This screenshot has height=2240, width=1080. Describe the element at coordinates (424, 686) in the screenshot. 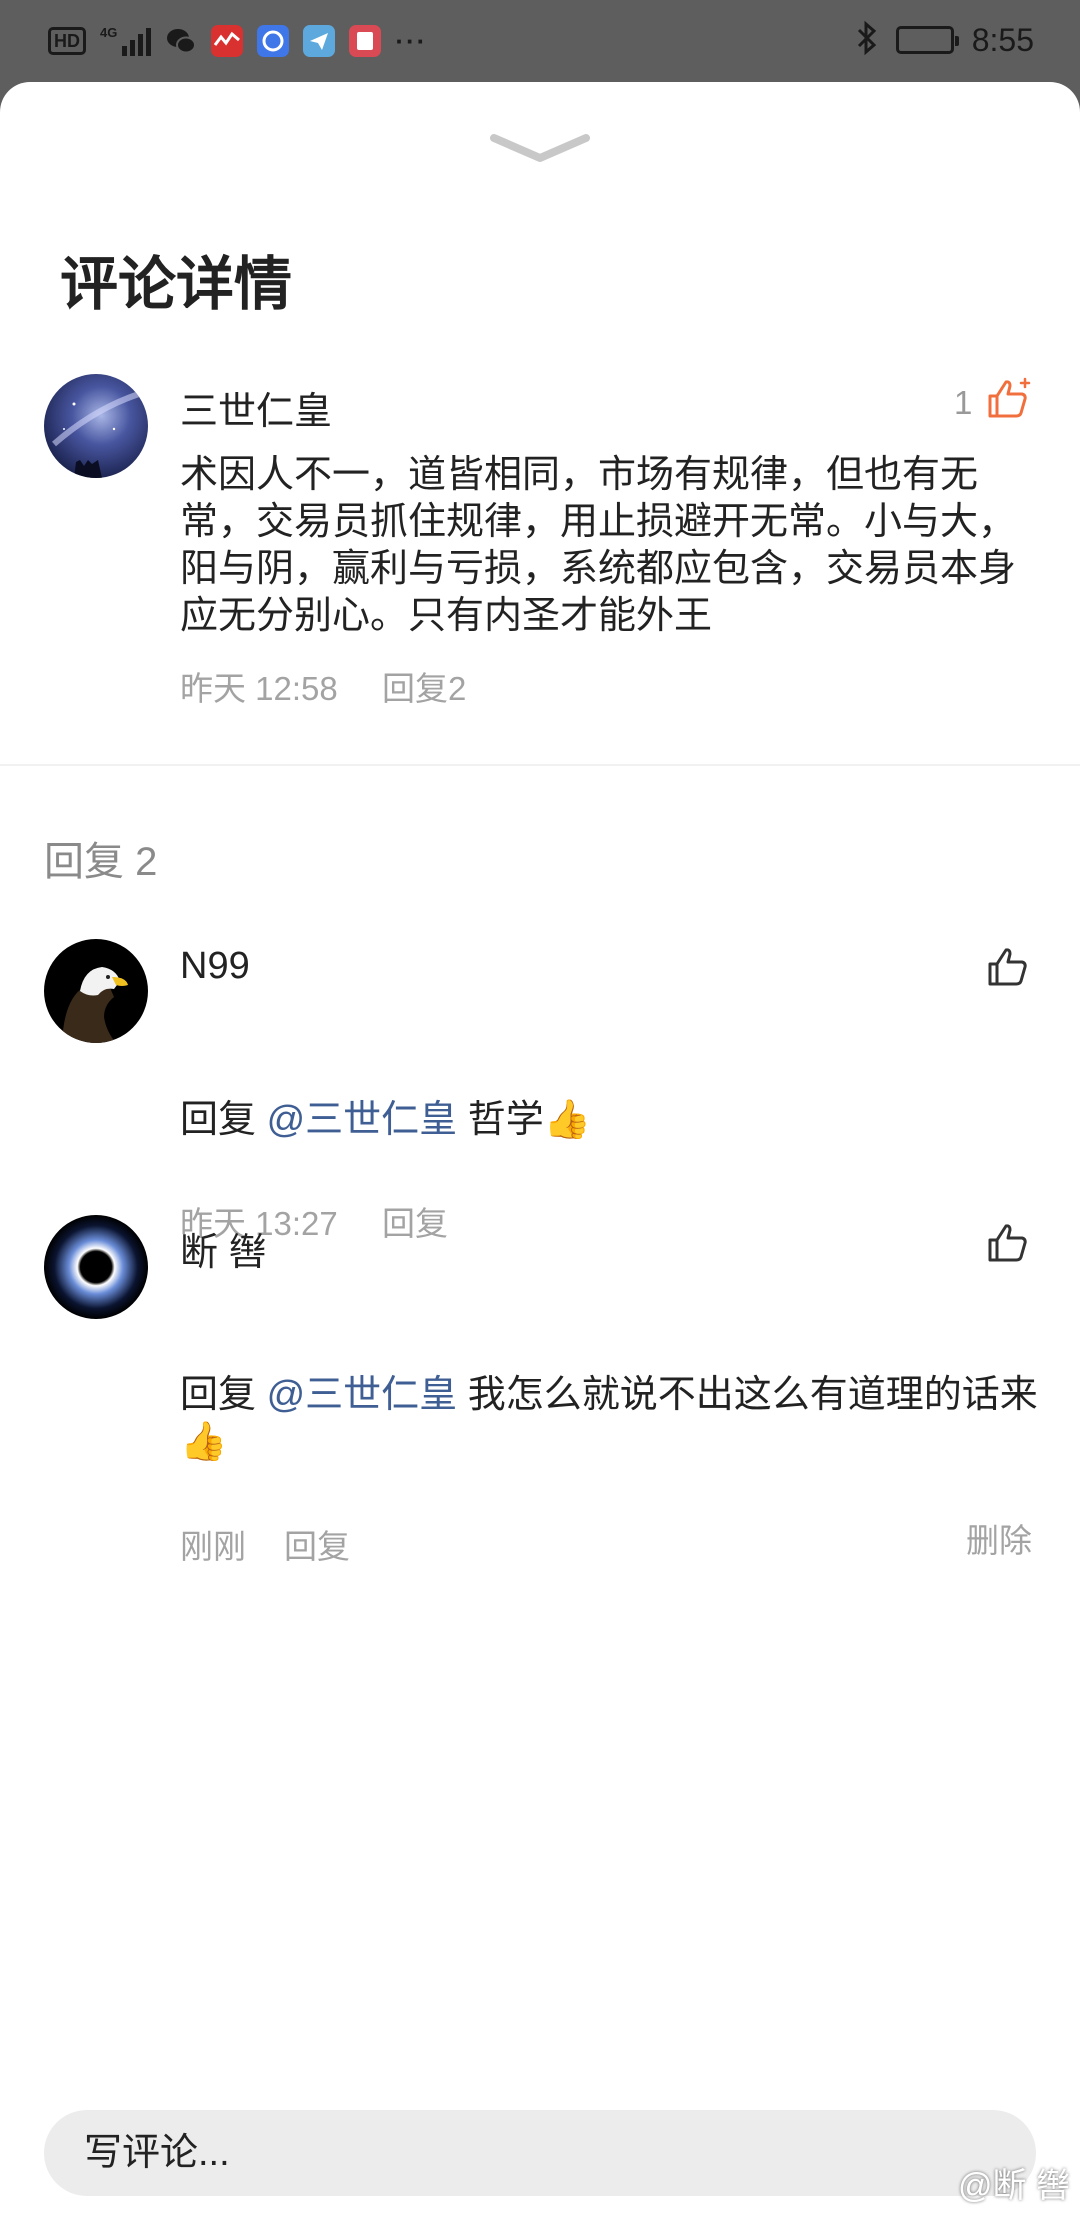

I see `reply-count-button: 回复2` at that location.